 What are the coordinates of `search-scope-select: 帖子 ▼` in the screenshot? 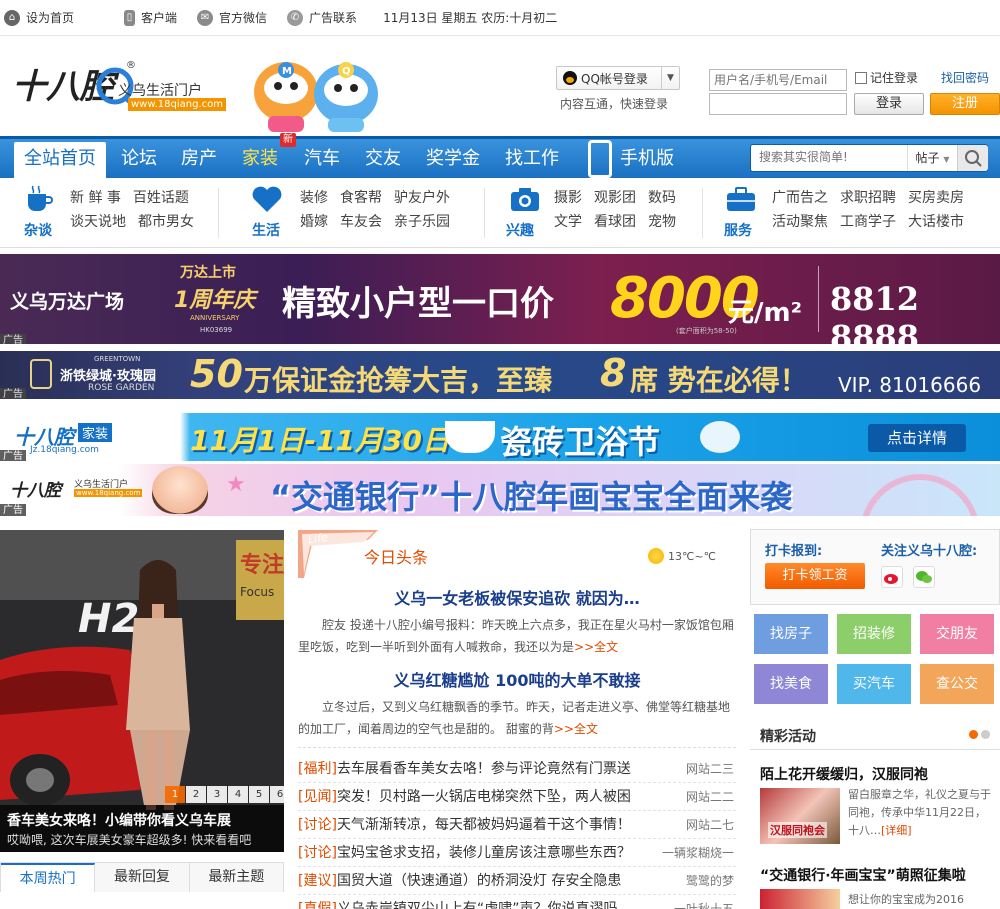 It's located at (932, 158).